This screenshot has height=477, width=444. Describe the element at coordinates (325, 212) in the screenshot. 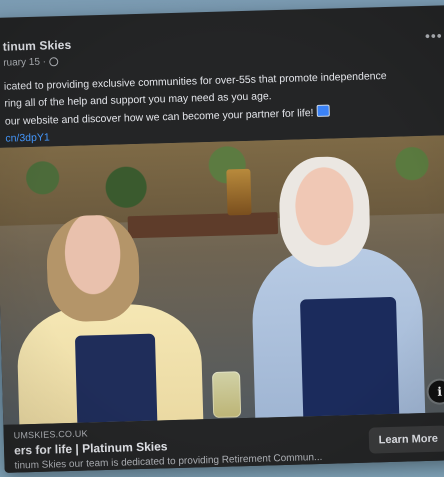

I see `woman-right-head` at that location.